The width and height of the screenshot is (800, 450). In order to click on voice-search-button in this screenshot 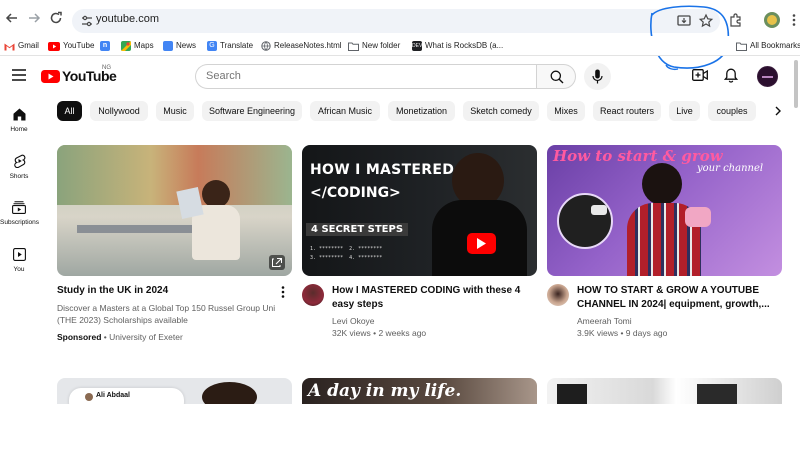, I will do `click(597, 76)`.